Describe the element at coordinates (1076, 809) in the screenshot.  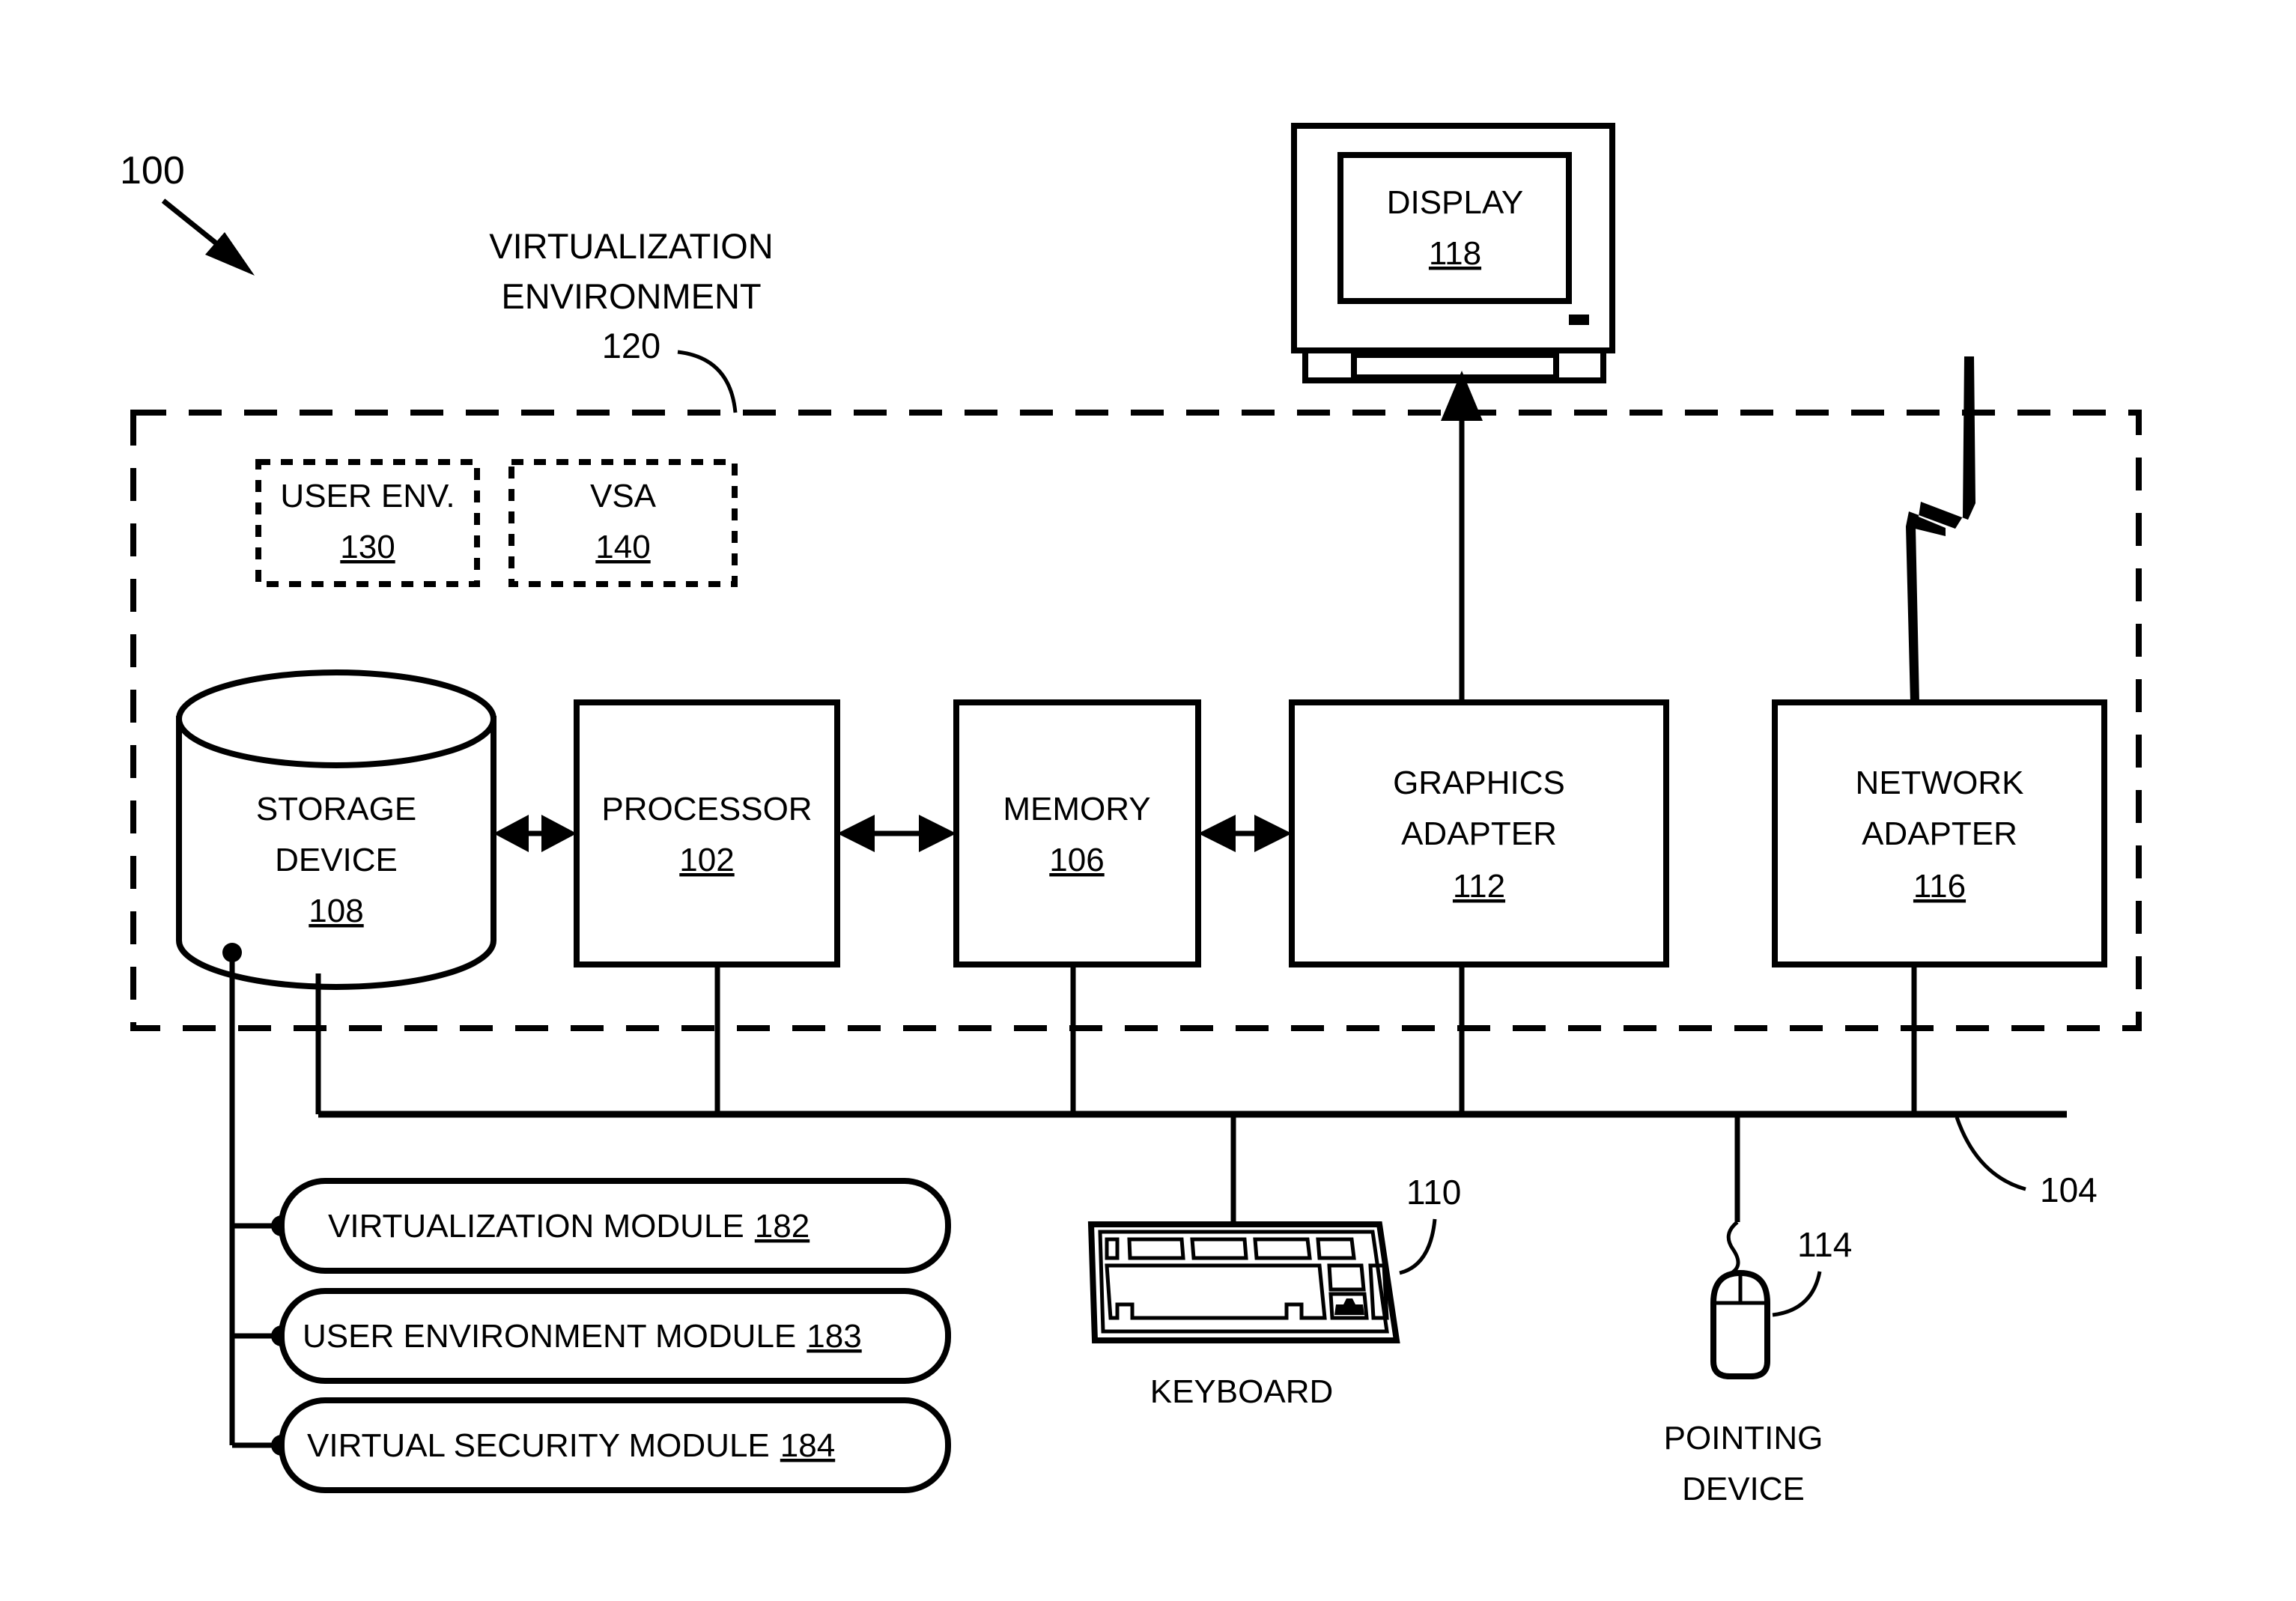
I see `memory-label: MEMORY` at that location.